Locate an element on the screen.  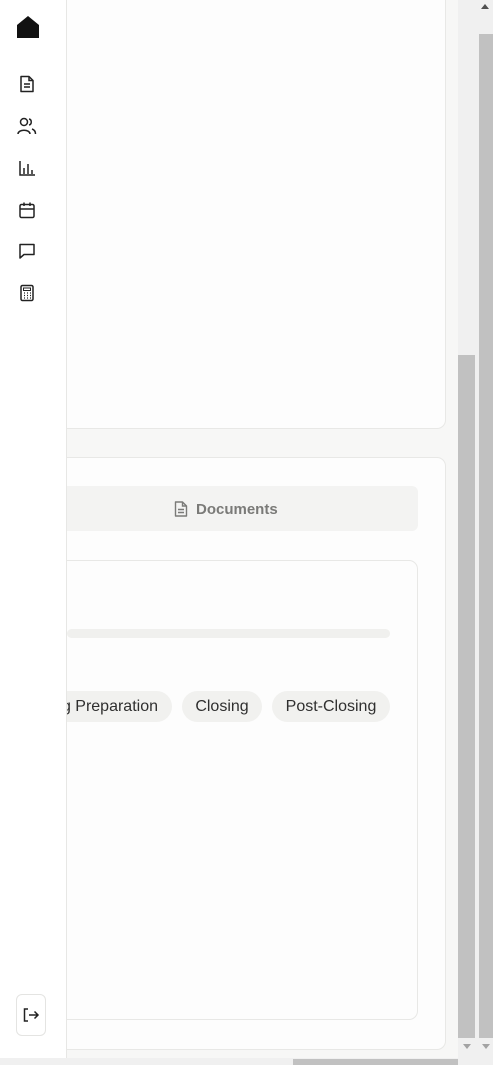
logout-button is located at coordinates (31, 1015).